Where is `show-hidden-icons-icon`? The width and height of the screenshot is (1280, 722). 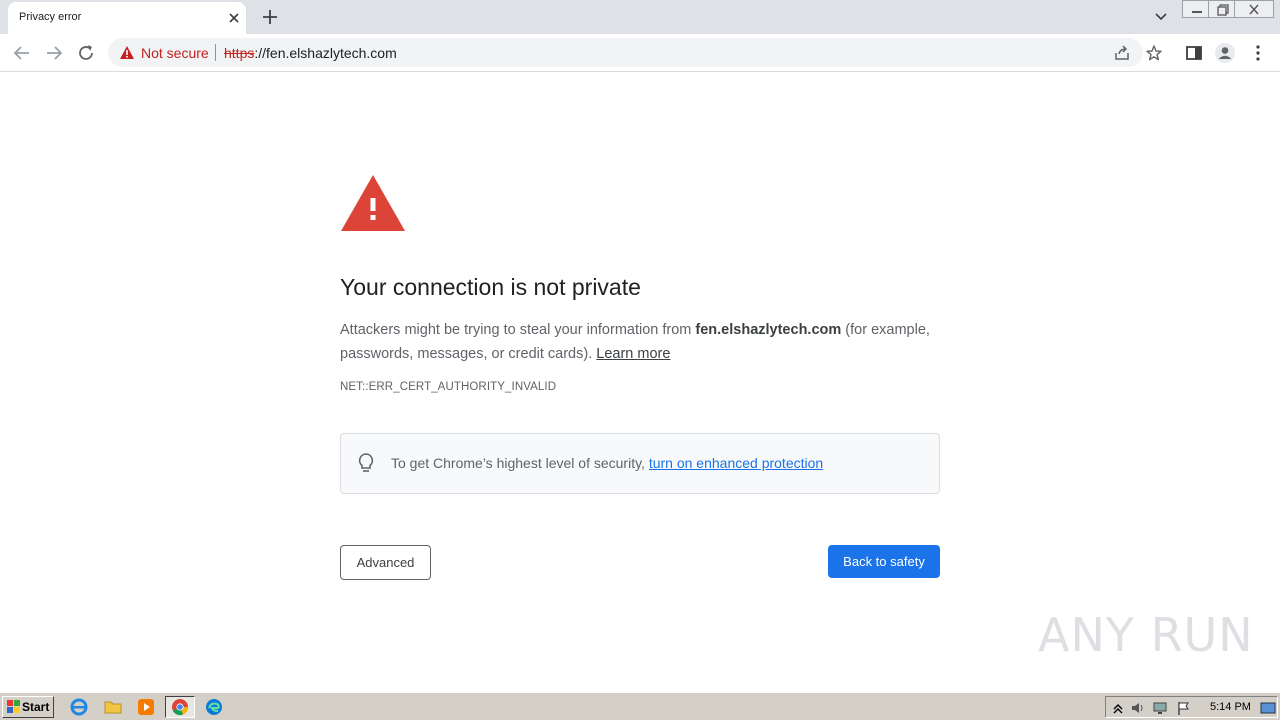 show-hidden-icons-icon is located at coordinates (1118, 708).